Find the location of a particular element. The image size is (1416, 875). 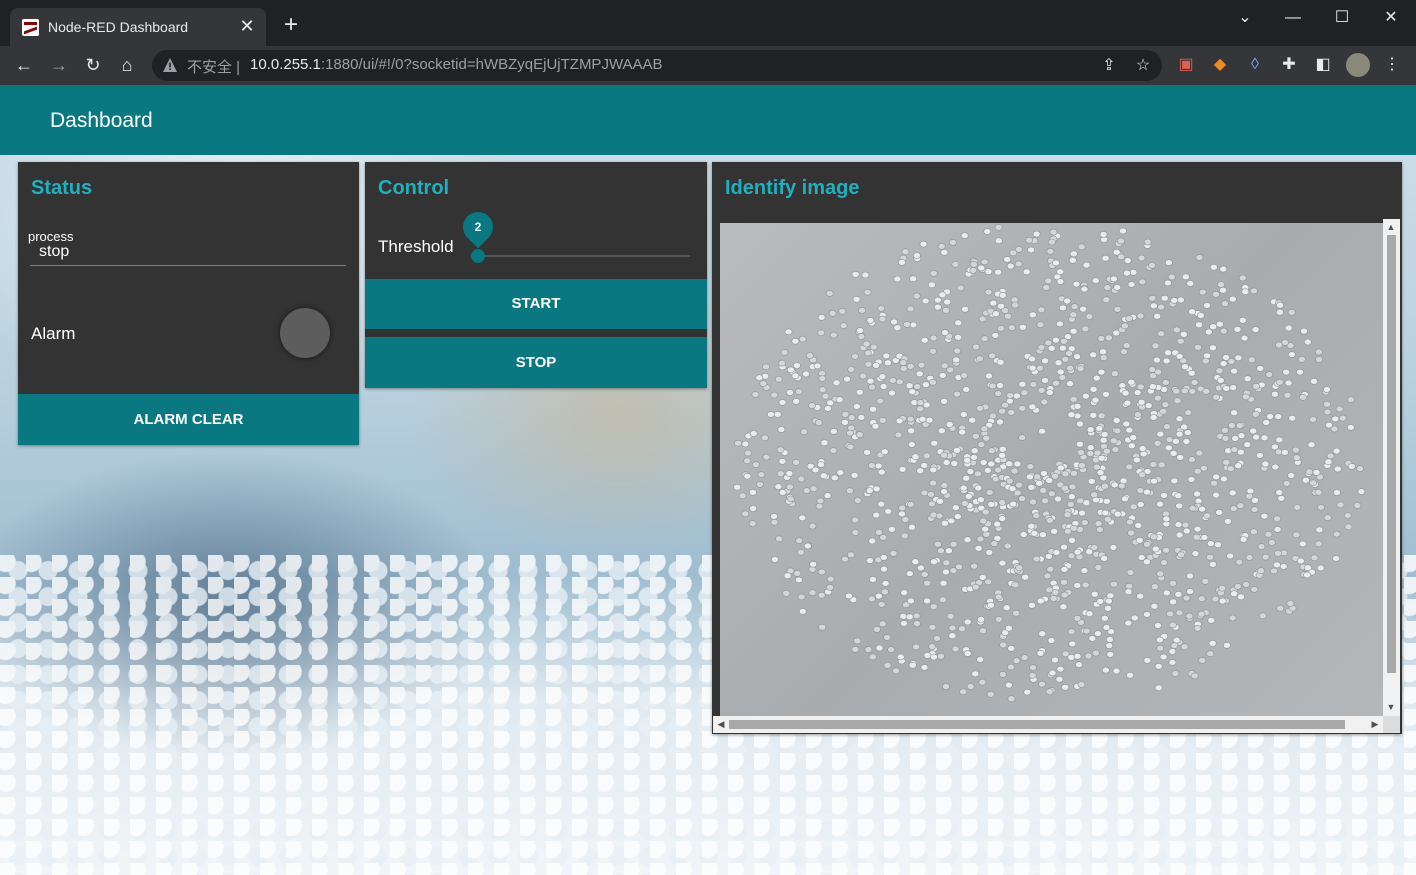

metamask-fox-icon: ◆ is located at coordinates (1220, 65).